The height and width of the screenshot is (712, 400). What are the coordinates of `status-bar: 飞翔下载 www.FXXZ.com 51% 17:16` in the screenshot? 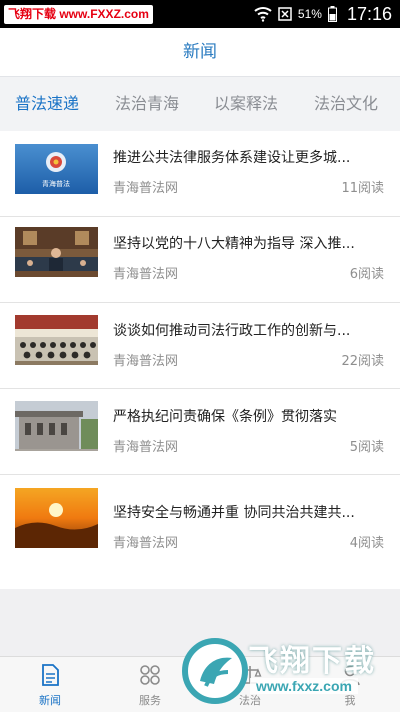 It's located at (200, 14).